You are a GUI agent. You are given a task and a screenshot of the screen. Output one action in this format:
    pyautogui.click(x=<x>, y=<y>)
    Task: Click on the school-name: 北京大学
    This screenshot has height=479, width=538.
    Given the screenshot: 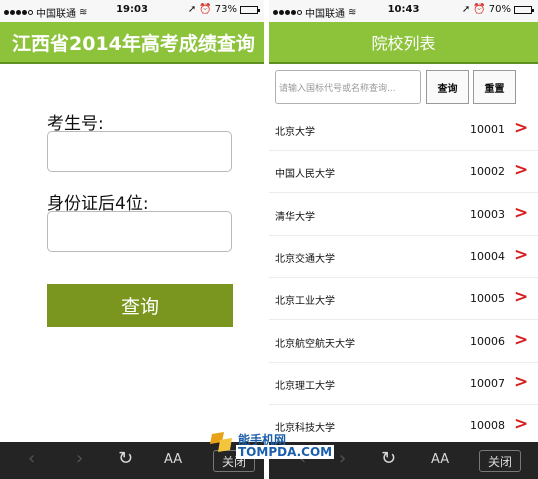 What is the action you would take?
    pyautogui.click(x=295, y=132)
    